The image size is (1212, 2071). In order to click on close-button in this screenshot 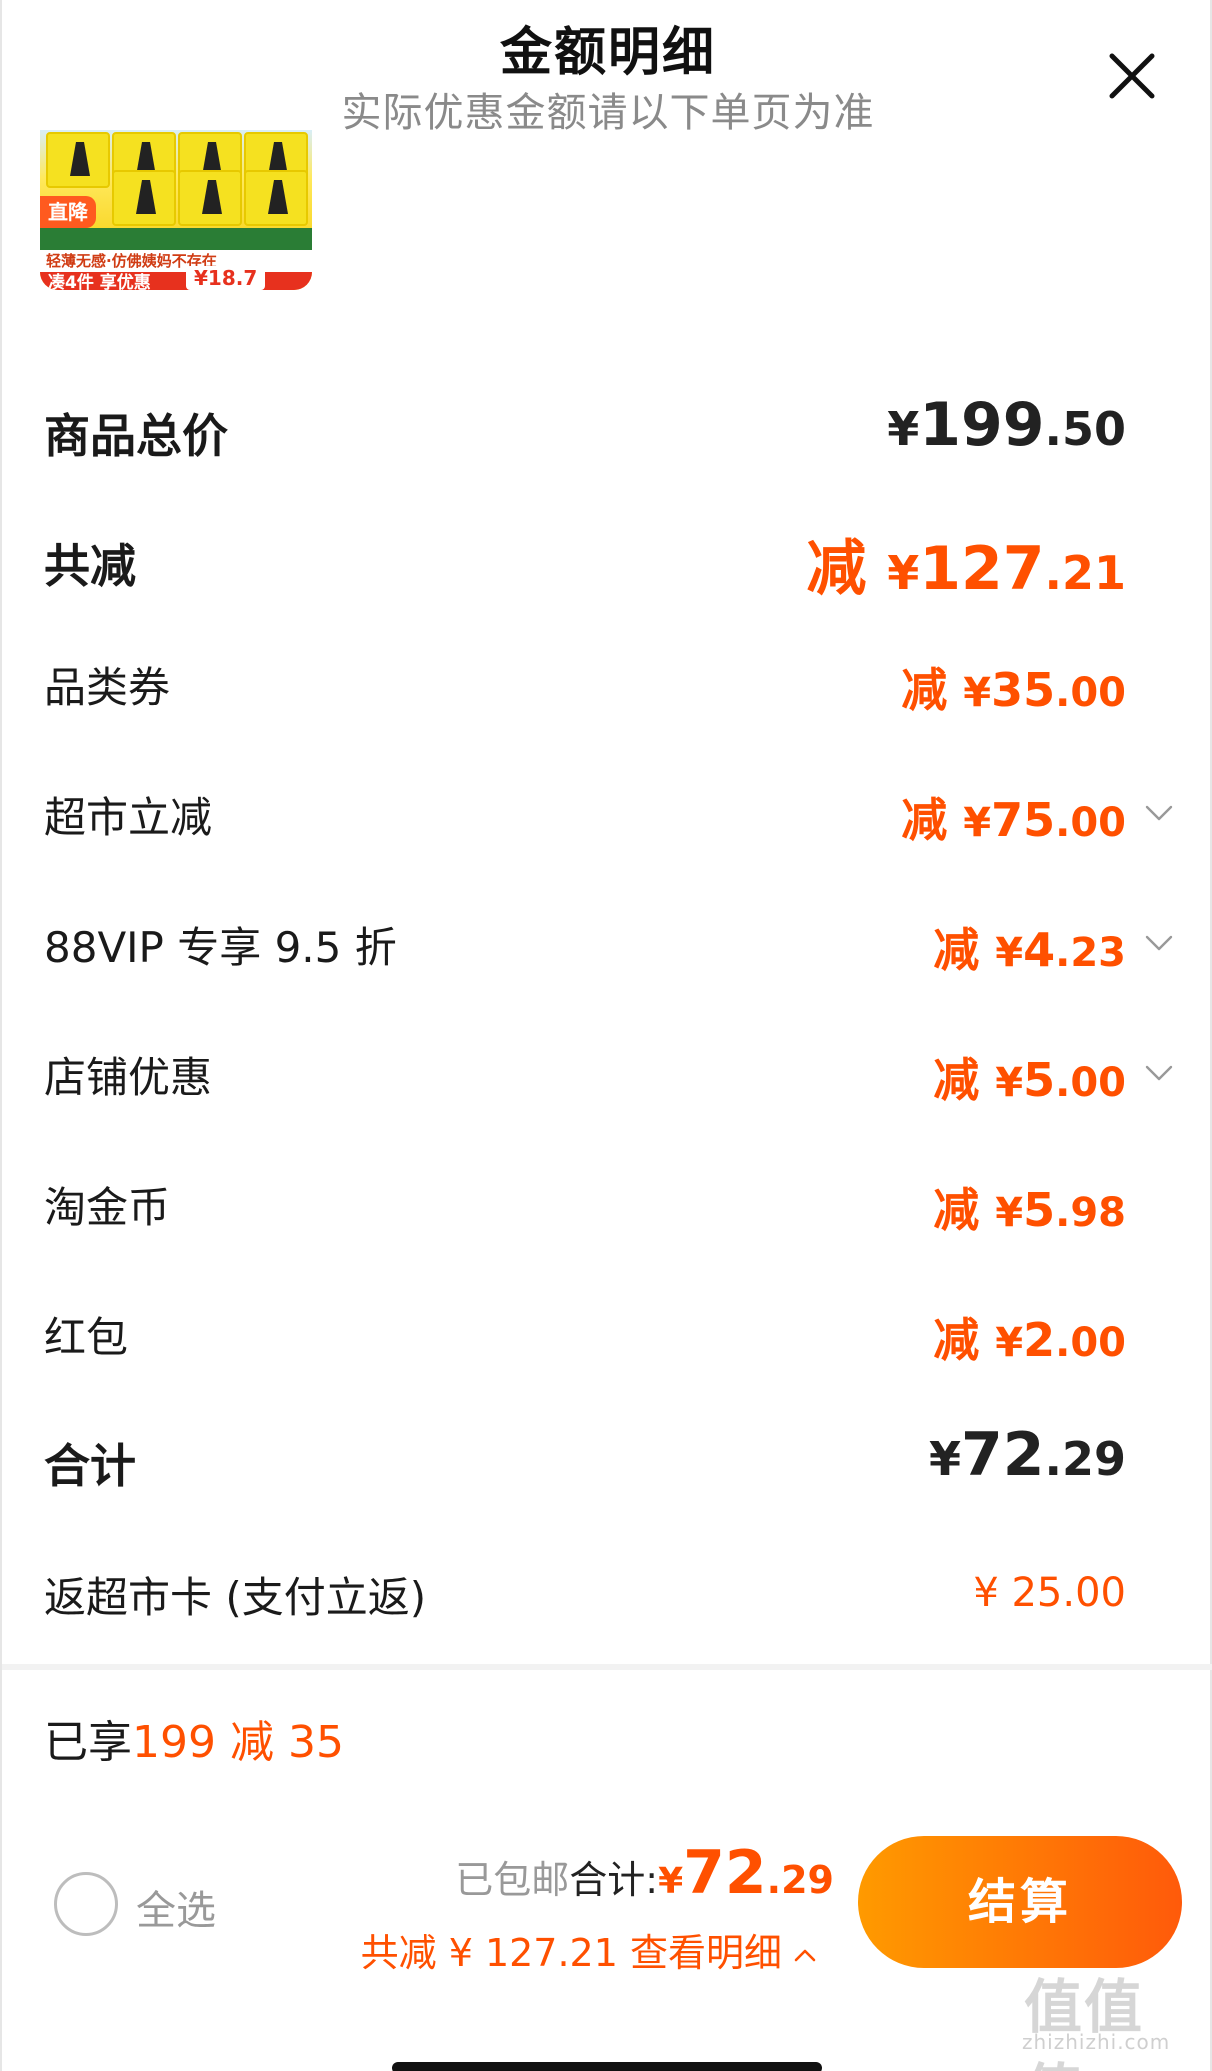, I will do `click(1132, 76)`.